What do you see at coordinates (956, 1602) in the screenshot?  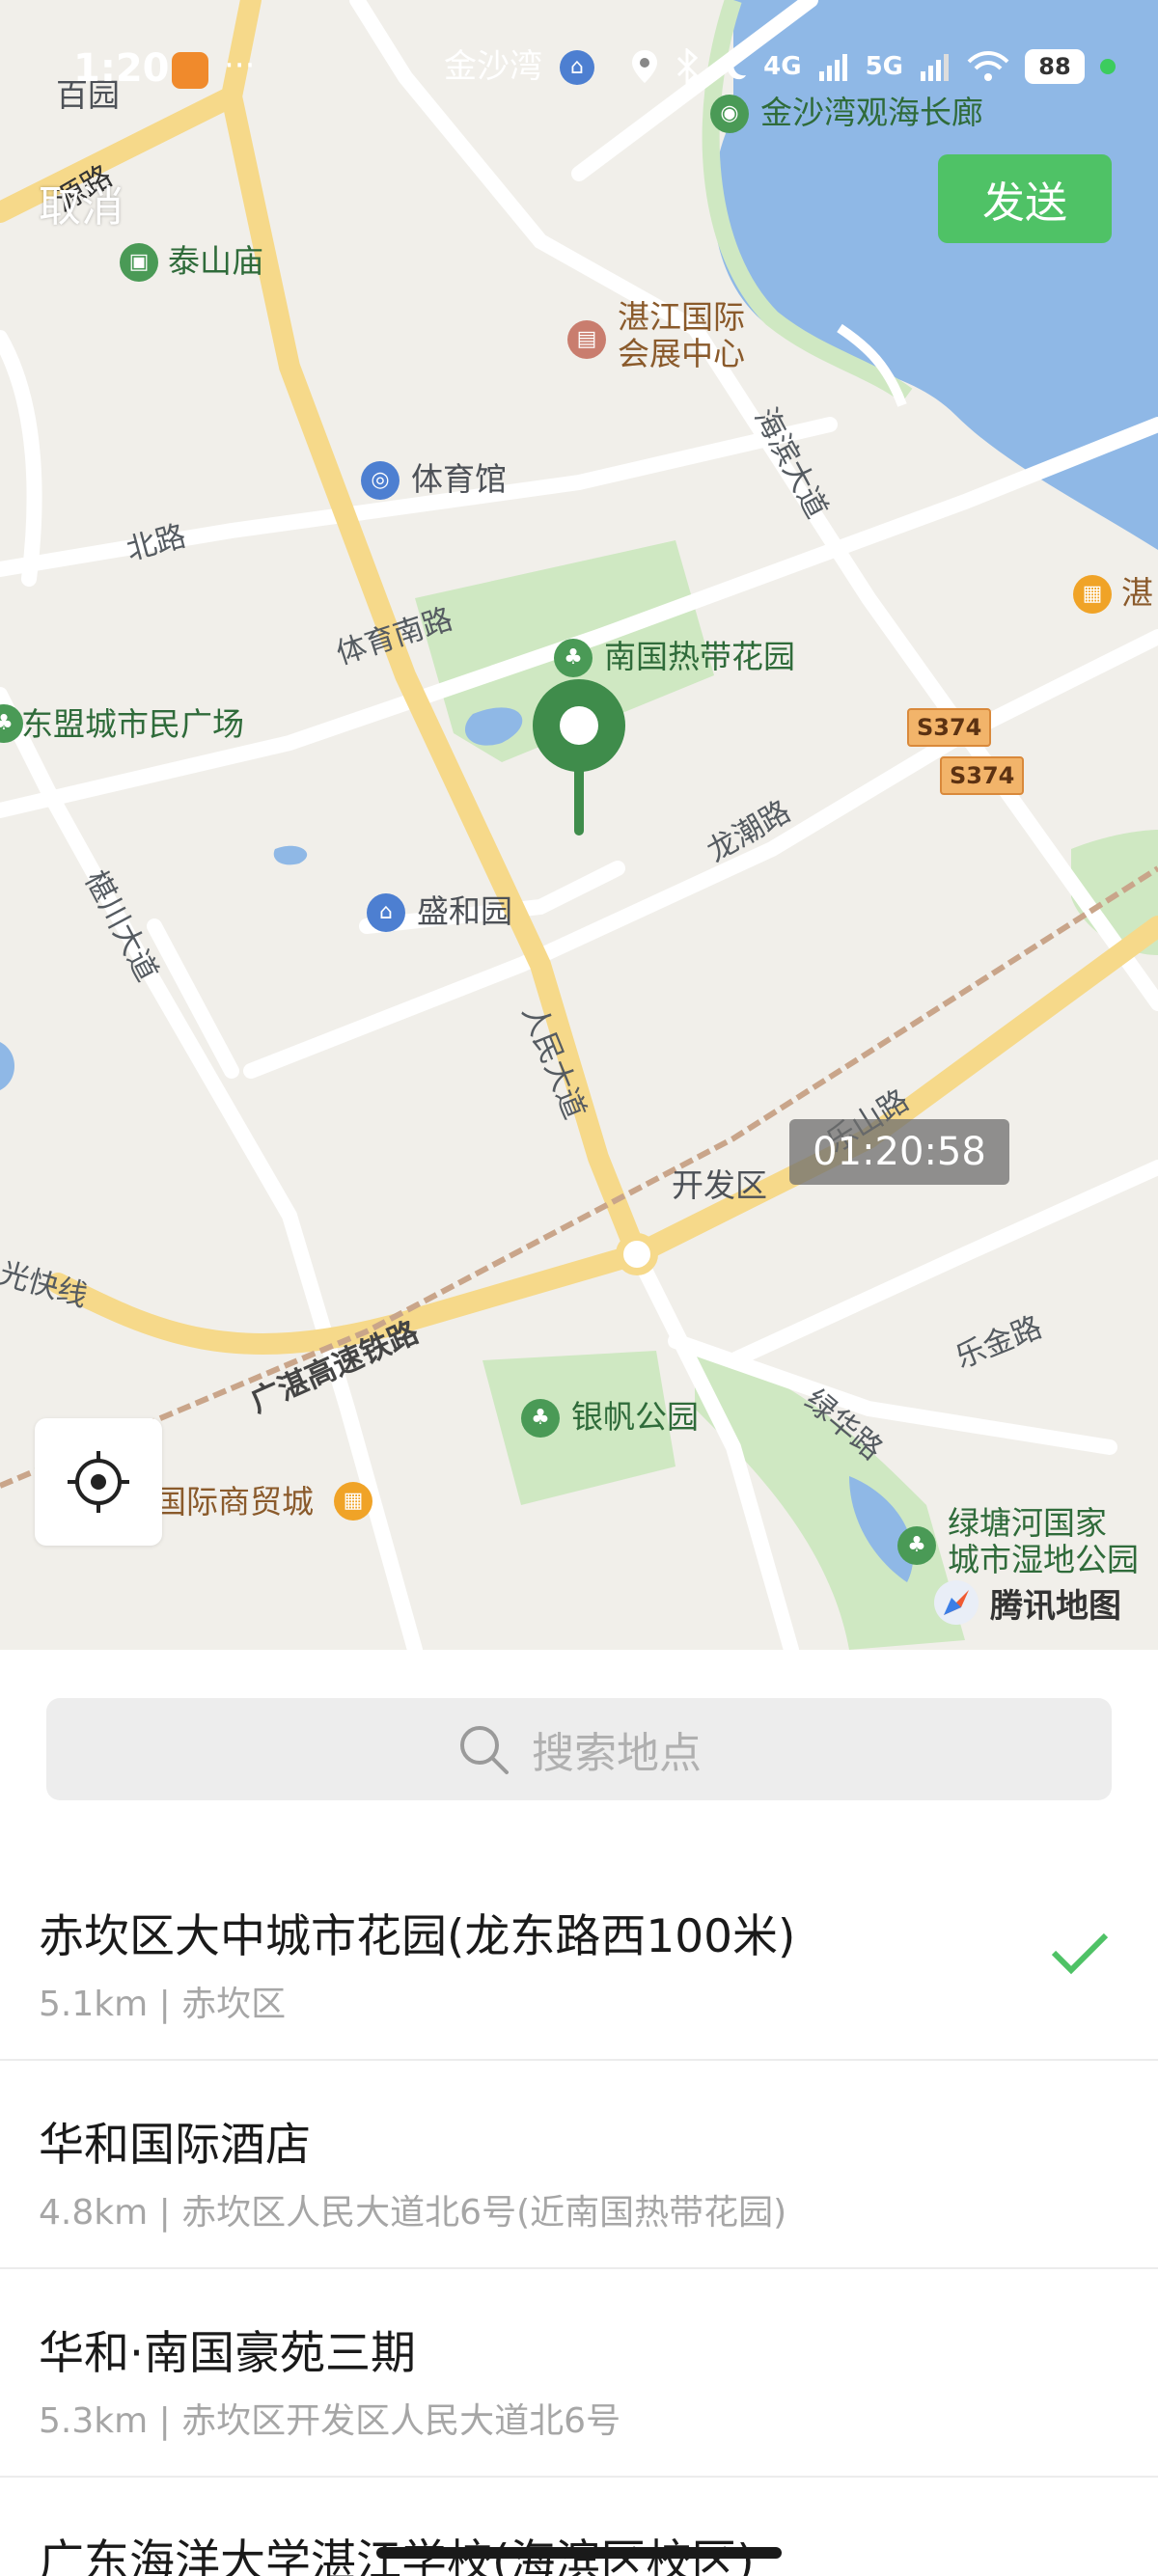 I see `tencent-map-logo-icon` at bounding box center [956, 1602].